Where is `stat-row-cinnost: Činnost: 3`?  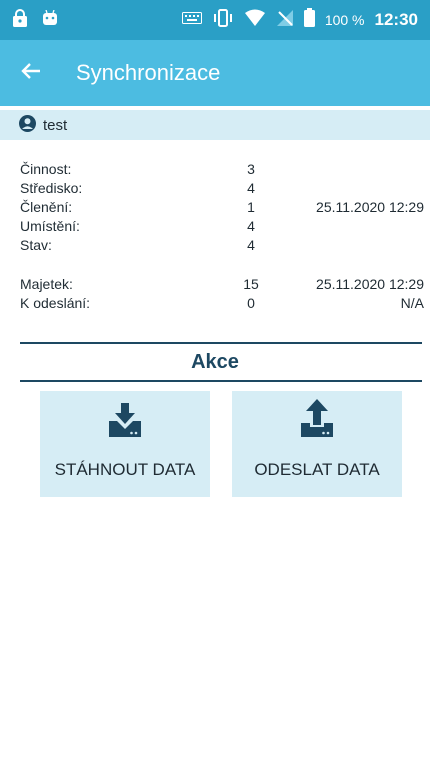
stat-row-cinnost: Činnost: 3 is located at coordinates (222, 170).